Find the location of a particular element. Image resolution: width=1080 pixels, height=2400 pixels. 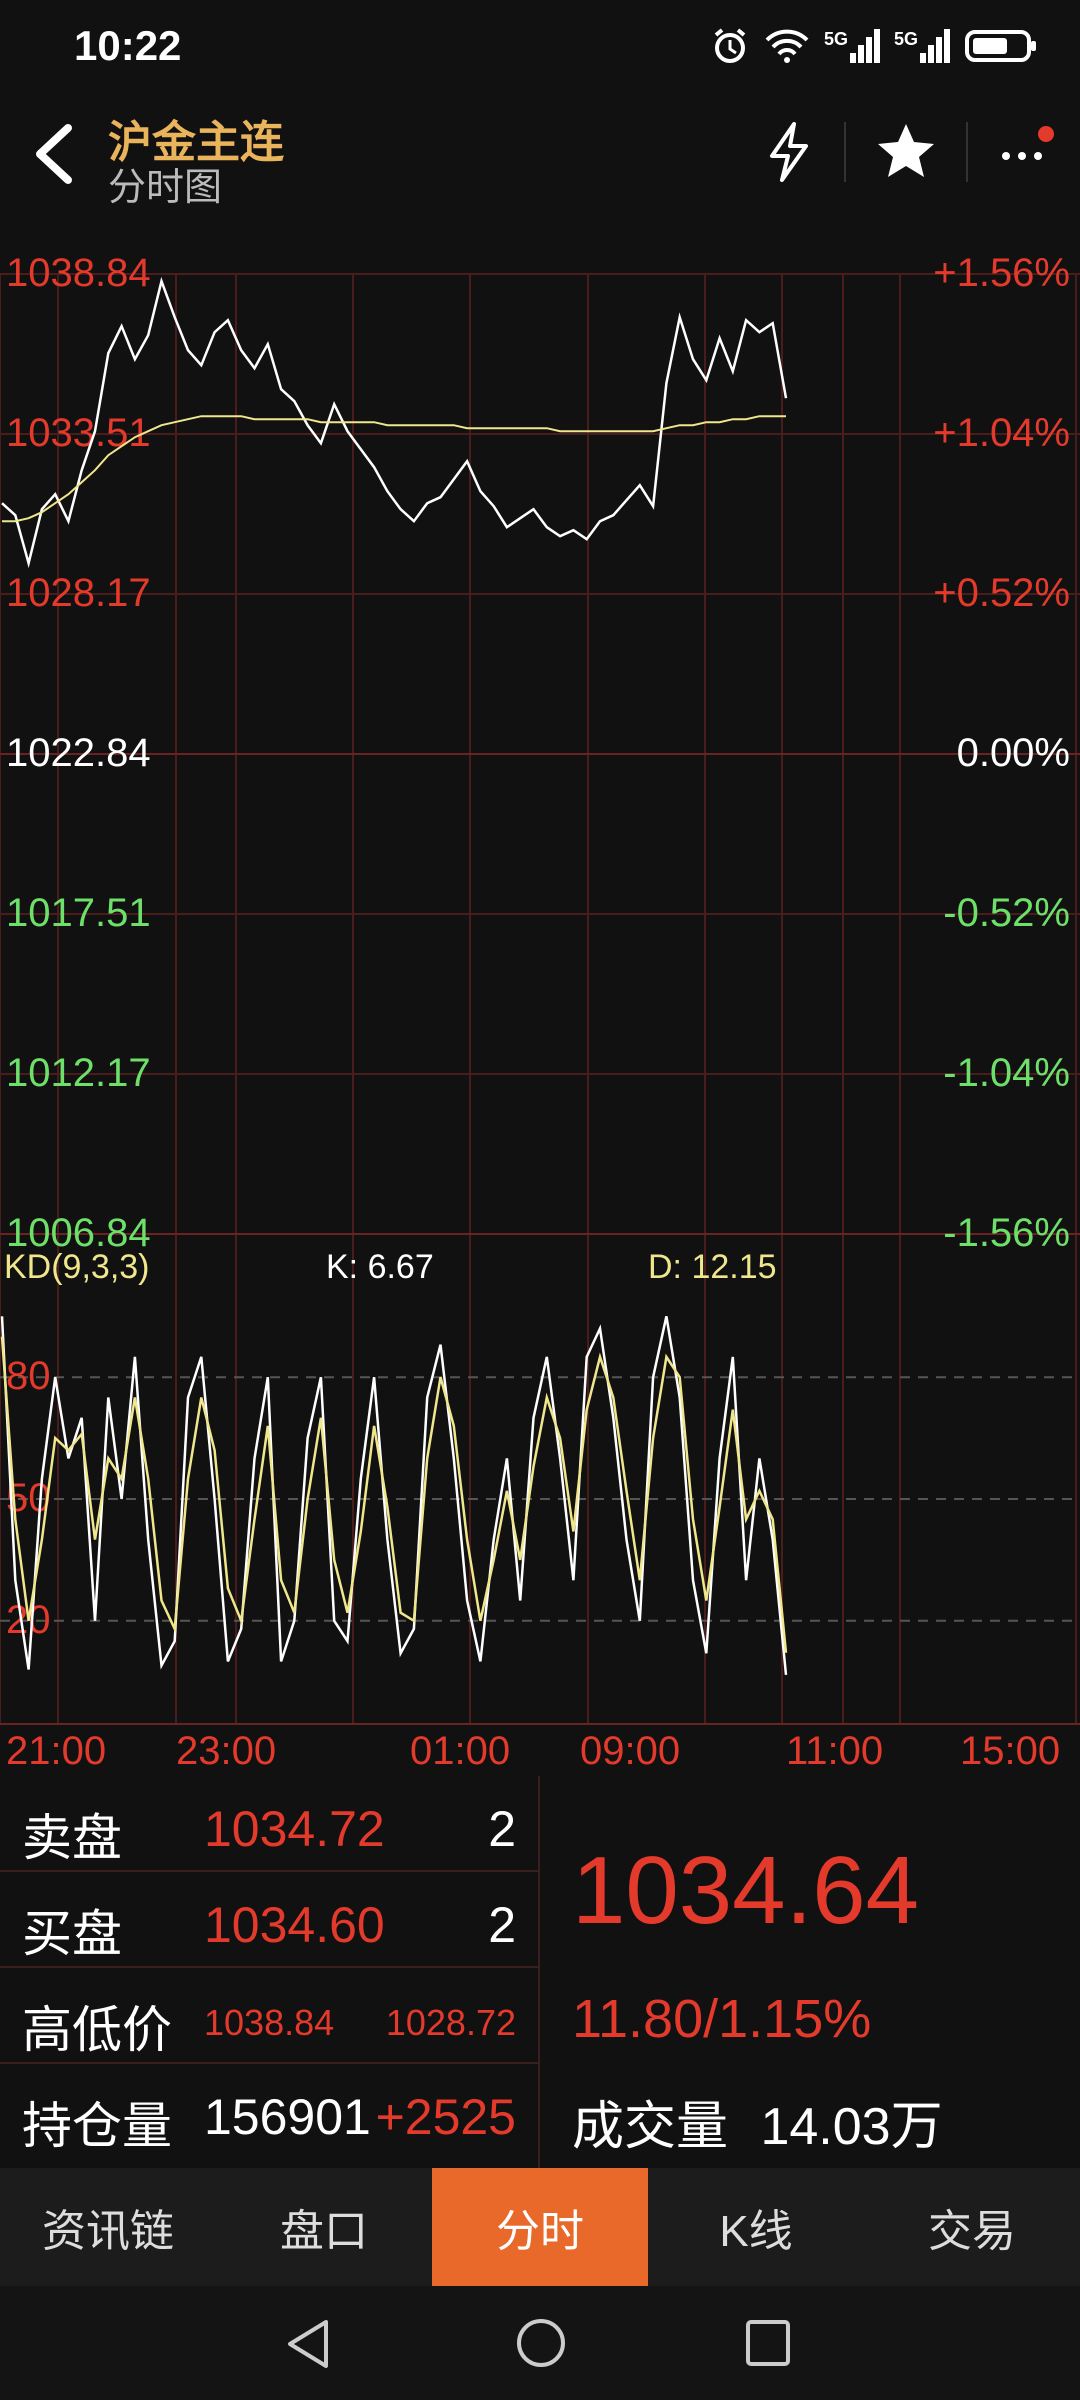

price-axis-label: 1033.51 is located at coordinates (78, 433).